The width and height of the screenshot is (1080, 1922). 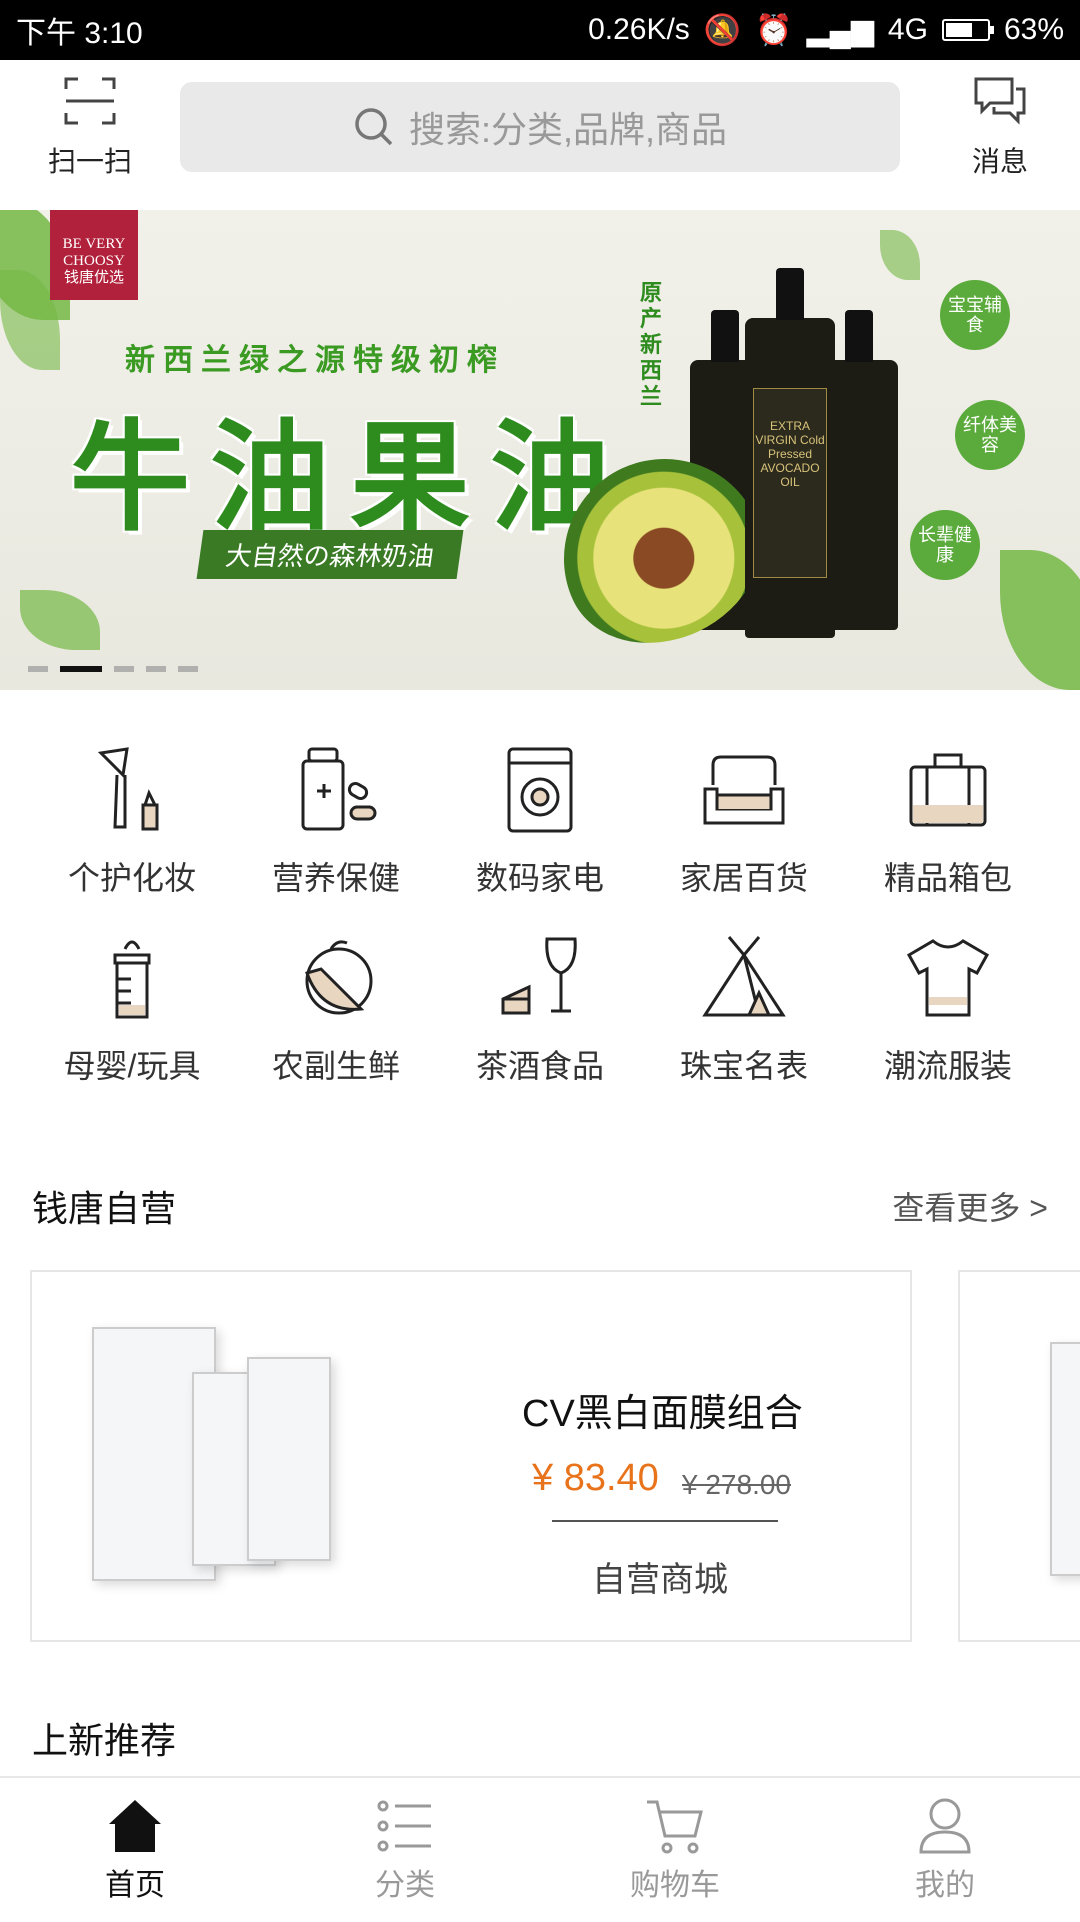 I want to click on user-icon, so click(x=945, y=1826).